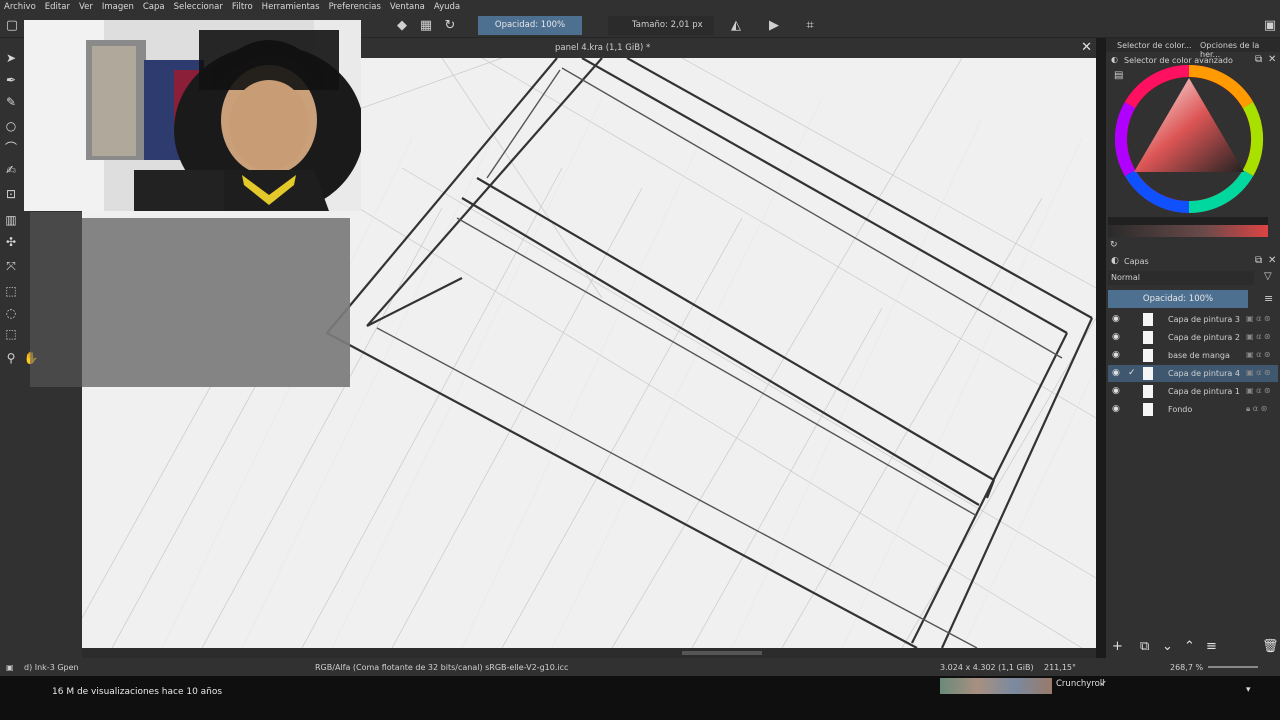 The height and width of the screenshot is (720, 1280). Describe the element at coordinates (11, 148) in the screenshot. I see `bezier-icon: ⌒` at that location.